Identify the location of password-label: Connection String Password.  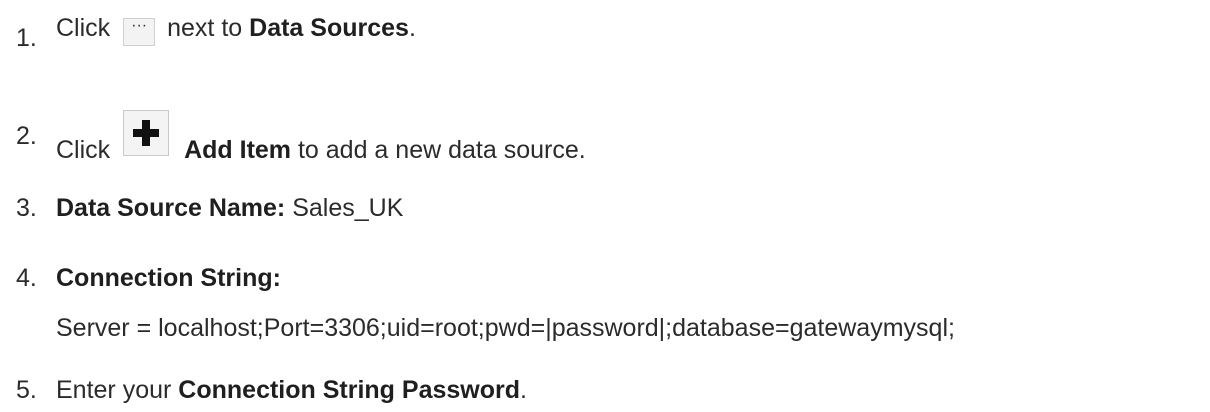
(349, 390).